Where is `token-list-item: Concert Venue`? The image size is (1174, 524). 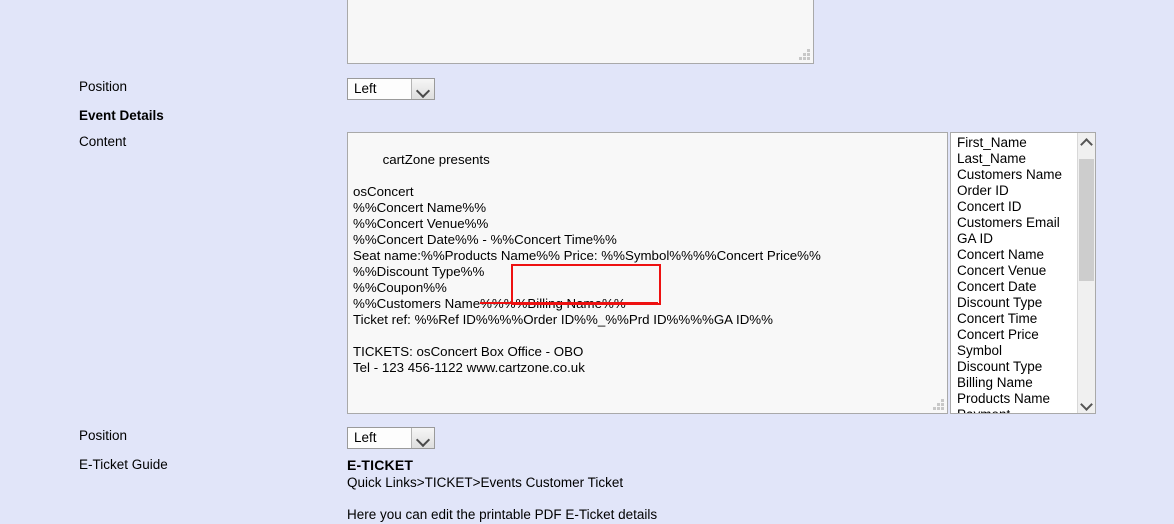 token-list-item: Concert Venue is located at coordinates (1014, 271).